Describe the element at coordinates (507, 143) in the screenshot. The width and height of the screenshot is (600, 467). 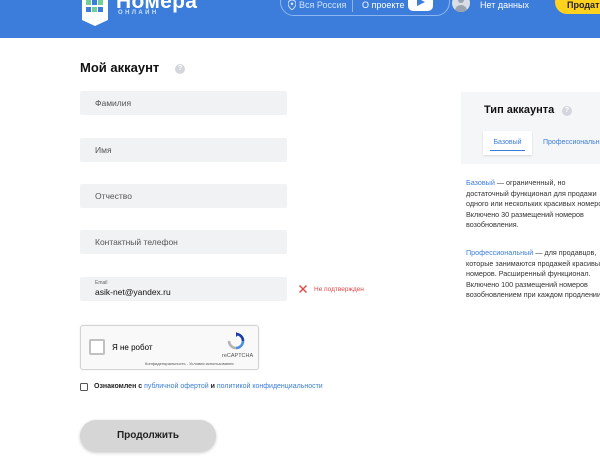
I see `tab-basic: Базовый` at that location.